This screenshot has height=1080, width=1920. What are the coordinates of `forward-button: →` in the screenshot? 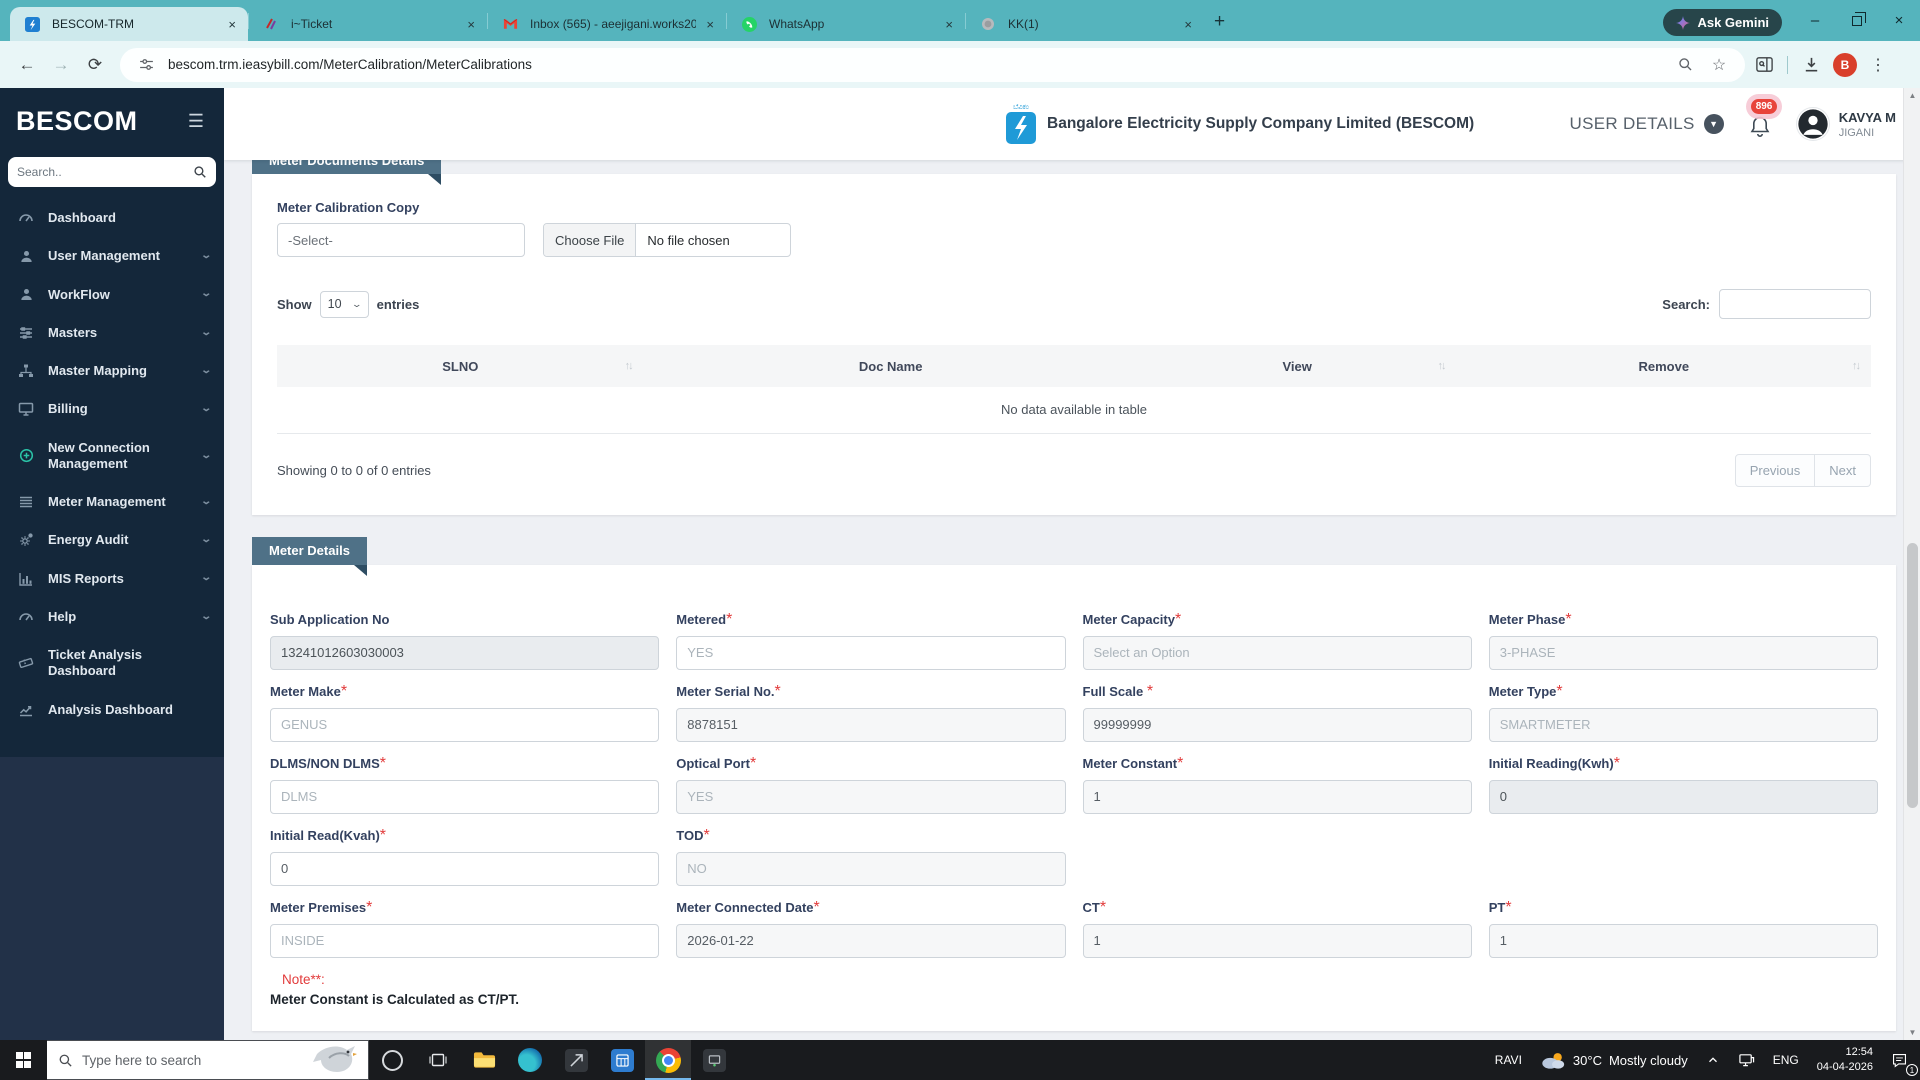 It's located at (61, 65).